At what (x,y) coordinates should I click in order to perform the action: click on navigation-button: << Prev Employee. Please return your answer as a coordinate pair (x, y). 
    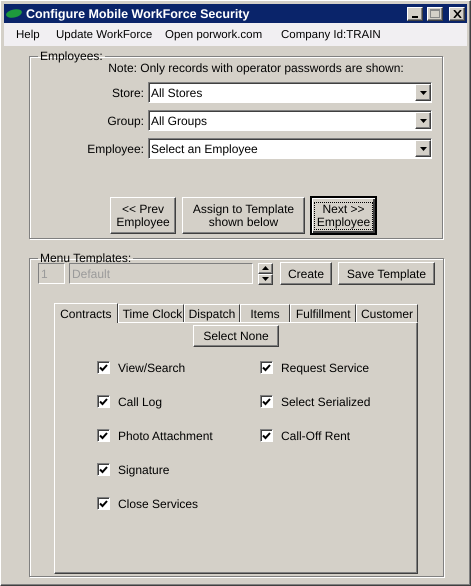
    Looking at the image, I should click on (143, 215).